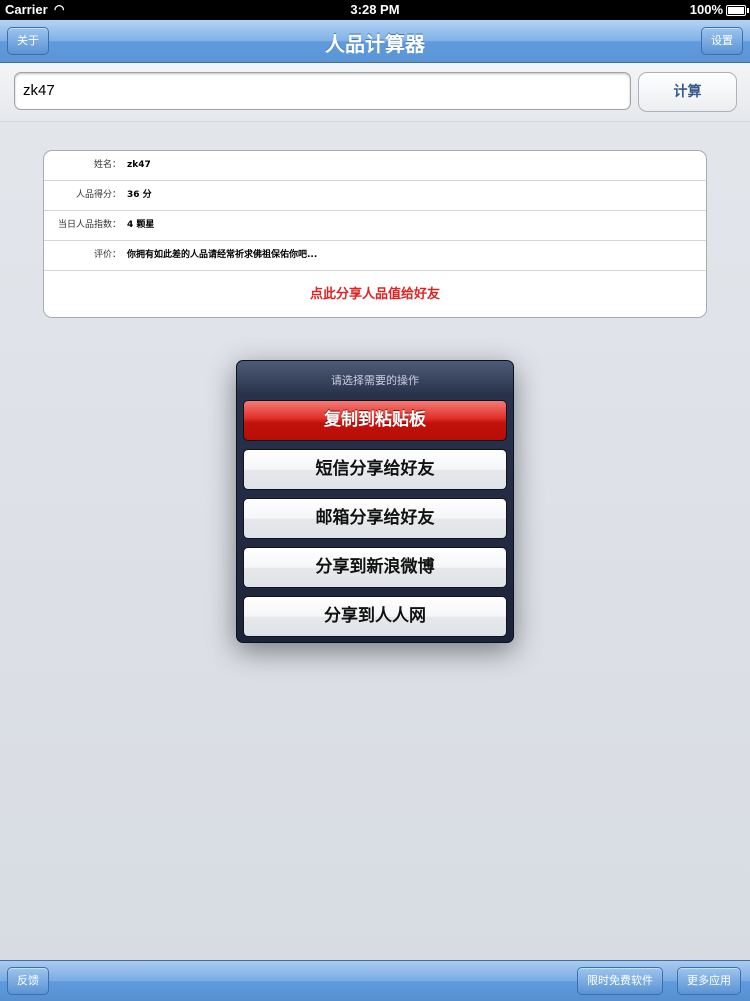  Describe the element at coordinates (89, 225) in the screenshot. I see `result-label: 当日人品指数：` at that location.